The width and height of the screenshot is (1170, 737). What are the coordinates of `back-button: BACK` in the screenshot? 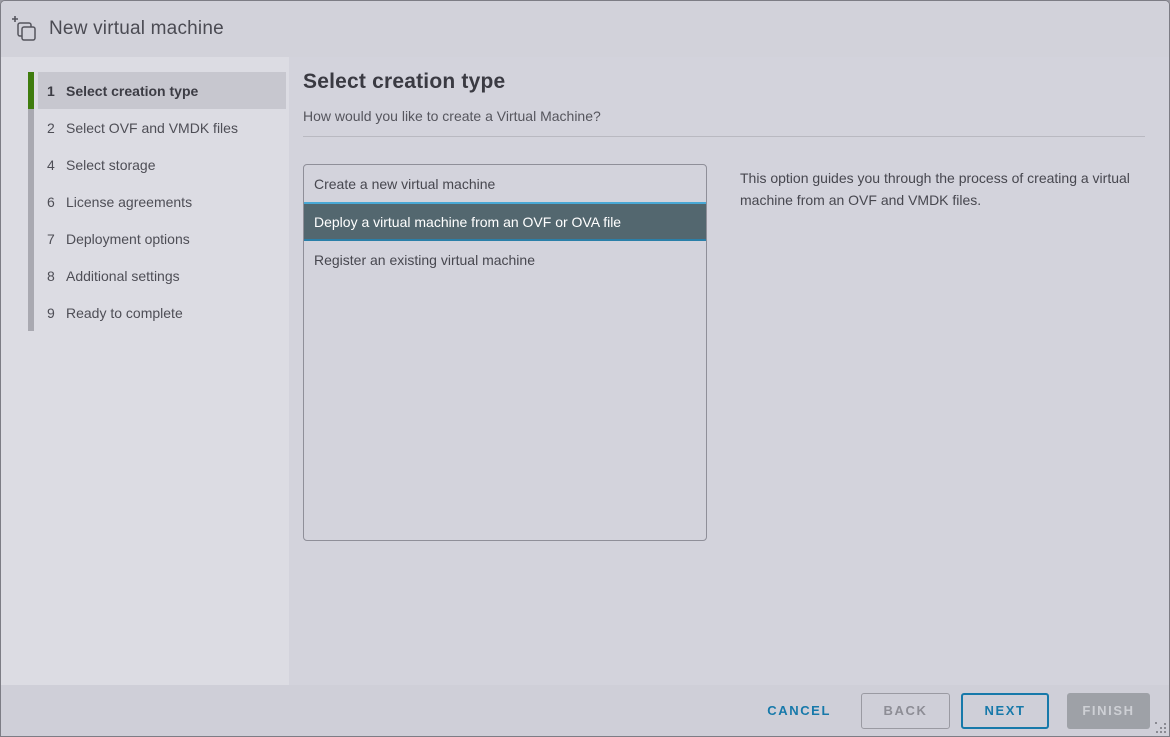 It's located at (905, 710).